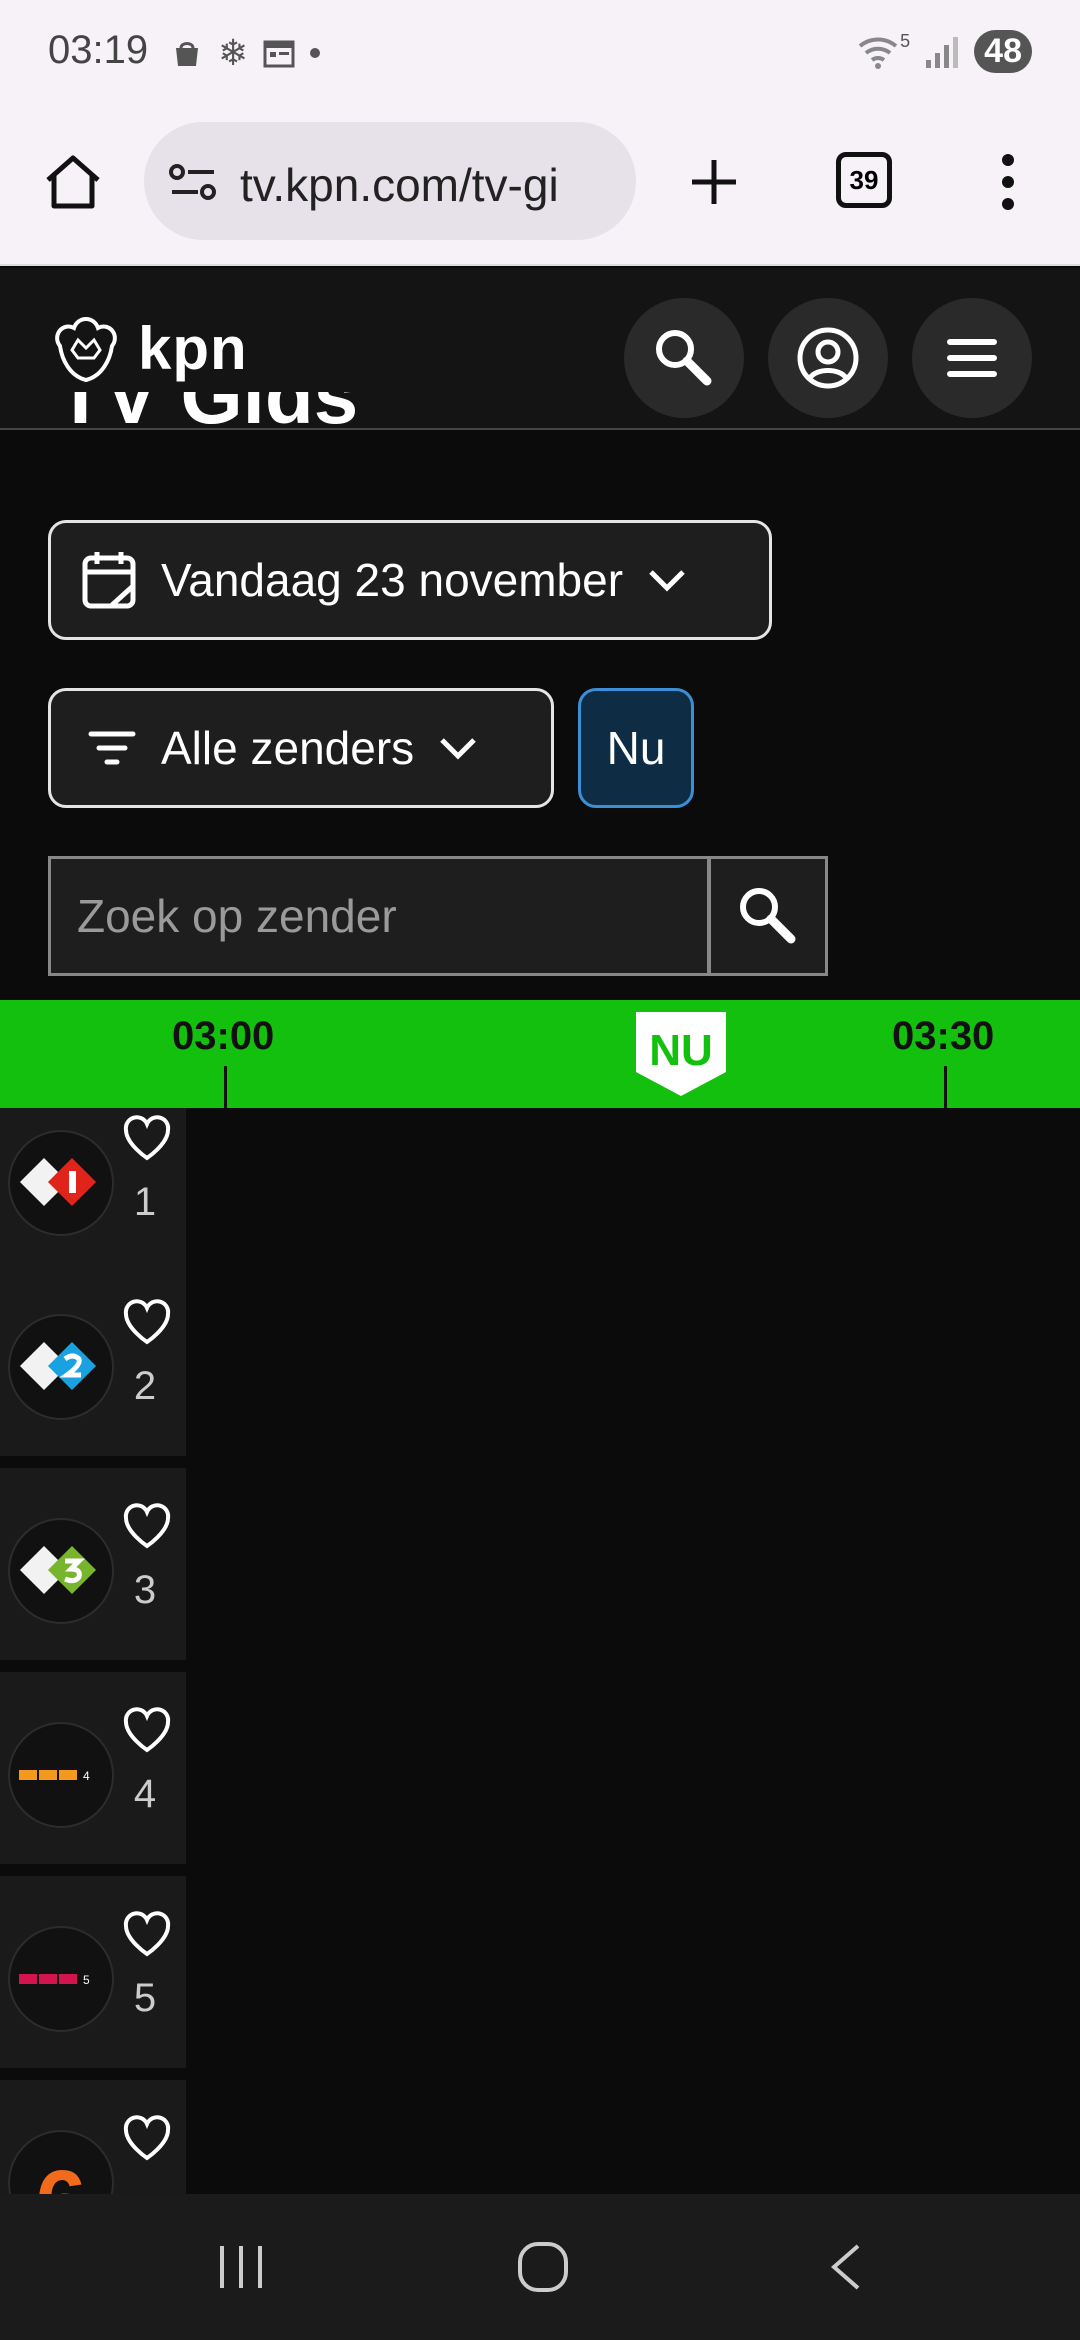 The image size is (1080, 2340). I want to click on time-label-0300: 03:00, so click(223, 1036).